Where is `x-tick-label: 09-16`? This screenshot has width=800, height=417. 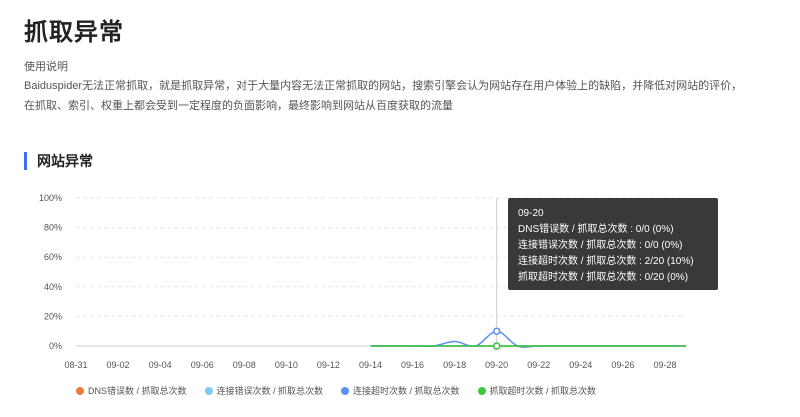
x-tick-label: 09-16 is located at coordinates (412, 365).